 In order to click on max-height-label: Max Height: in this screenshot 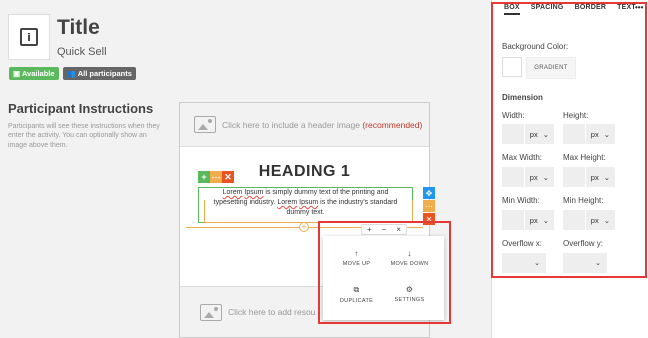, I will do `click(584, 157)`.